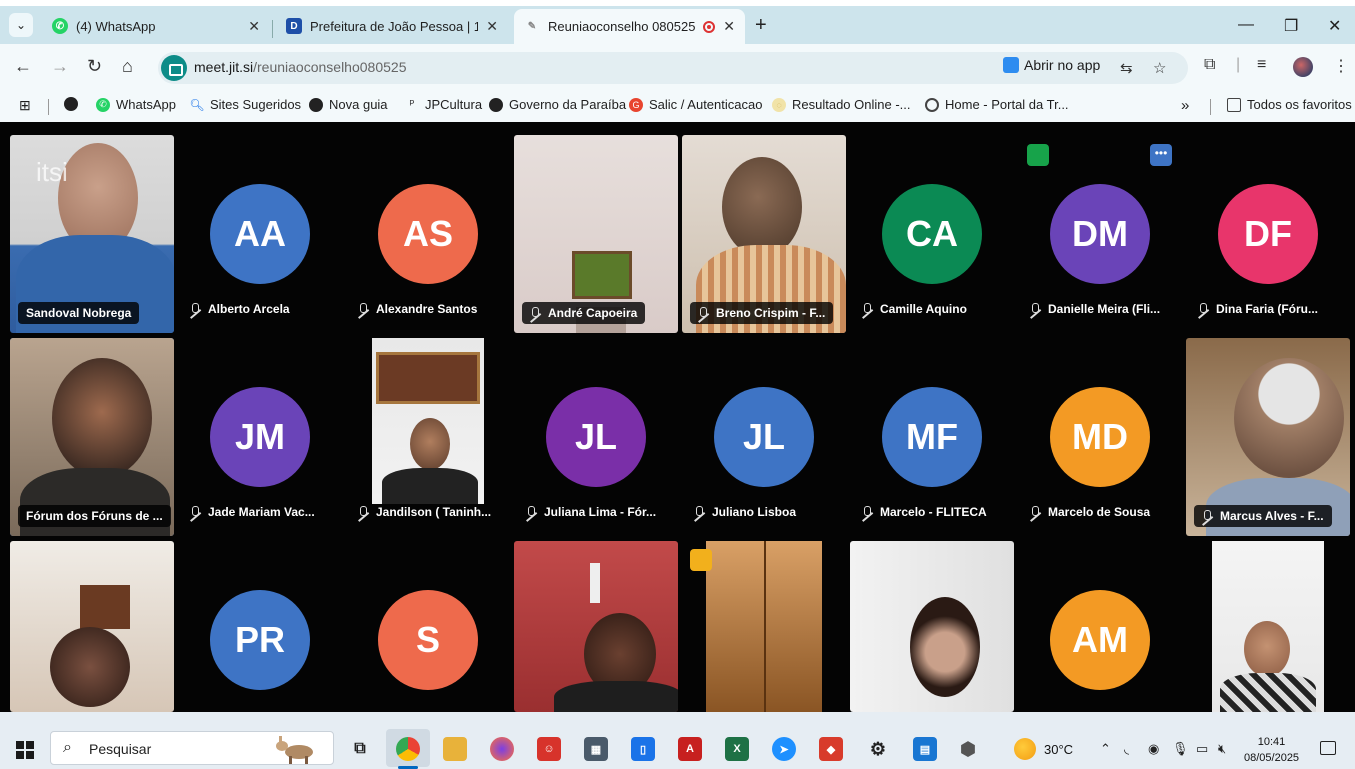  What do you see at coordinates (1271, 750) in the screenshot?
I see `system-clock: 10:41 08/05/2025` at bounding box center [1271, 750].